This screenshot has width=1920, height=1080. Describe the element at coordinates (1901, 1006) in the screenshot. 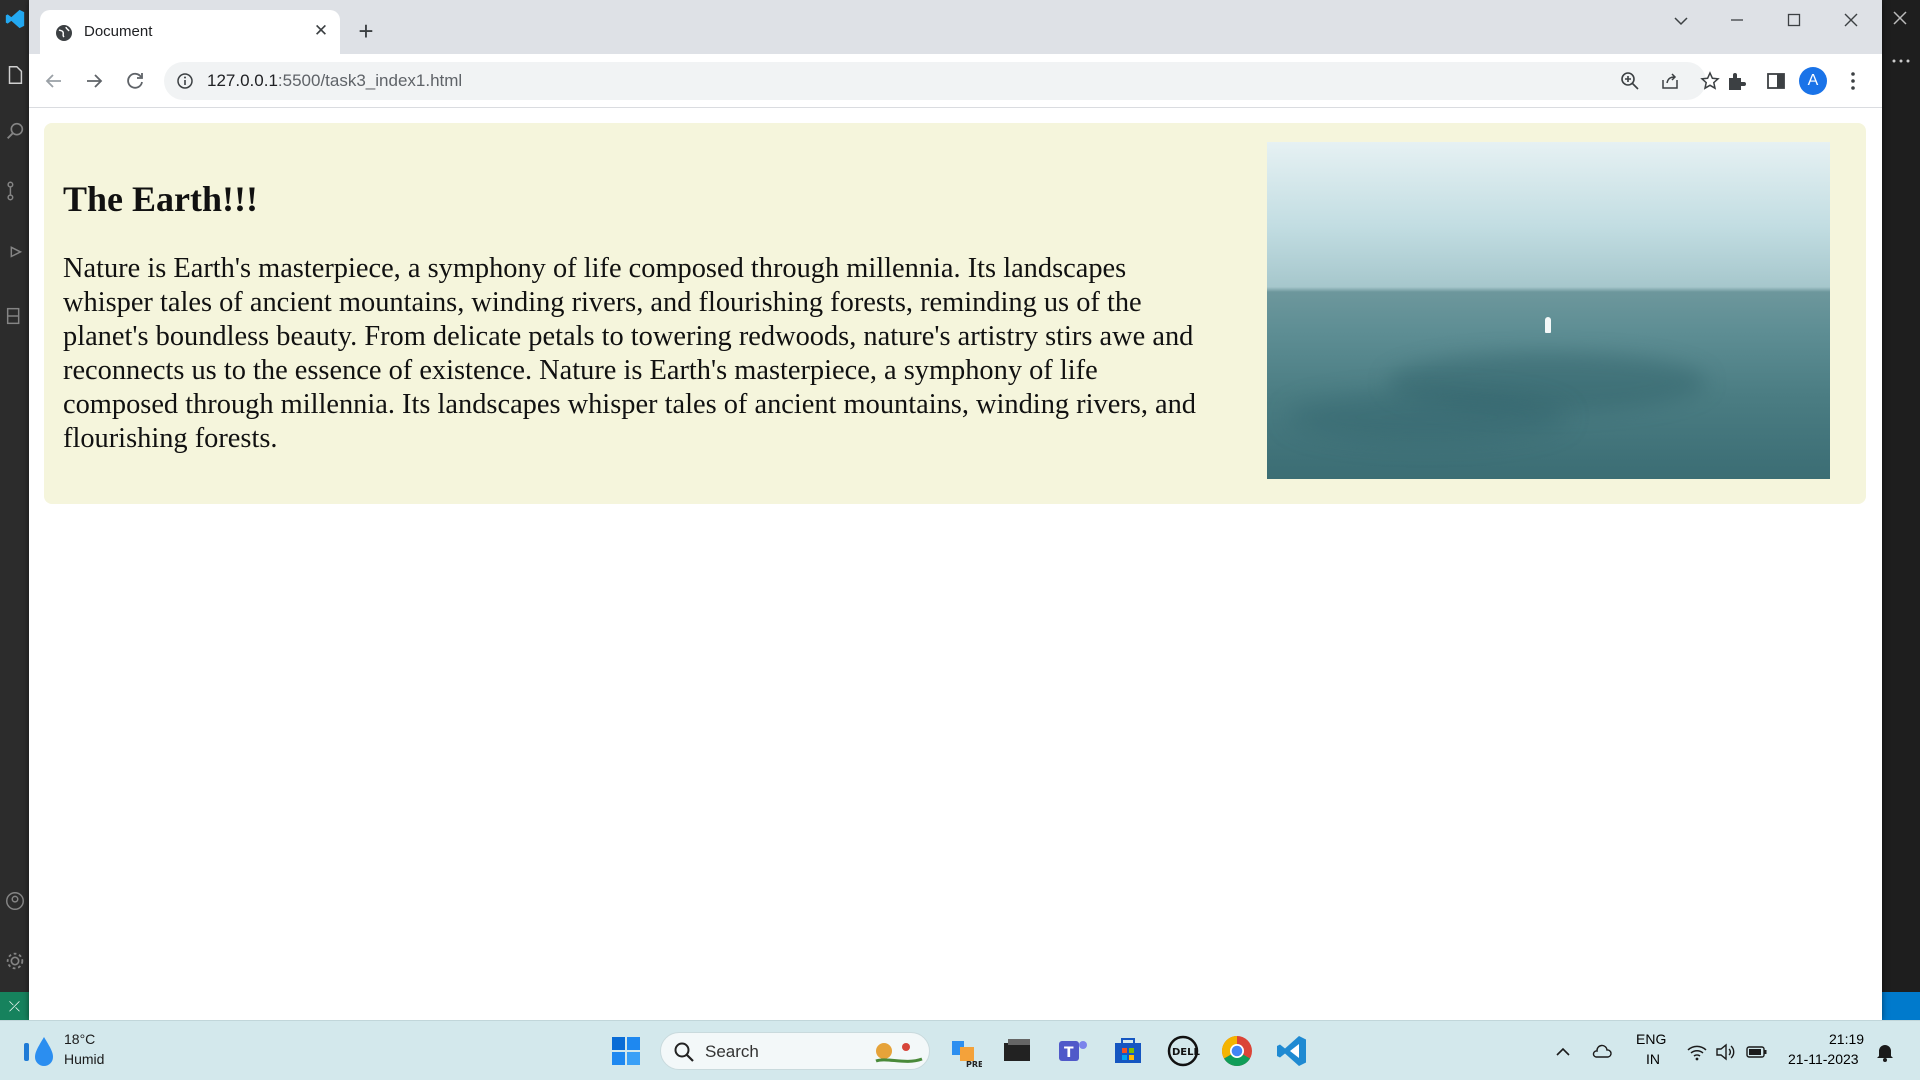

I see `notification-status-icon` at that location.